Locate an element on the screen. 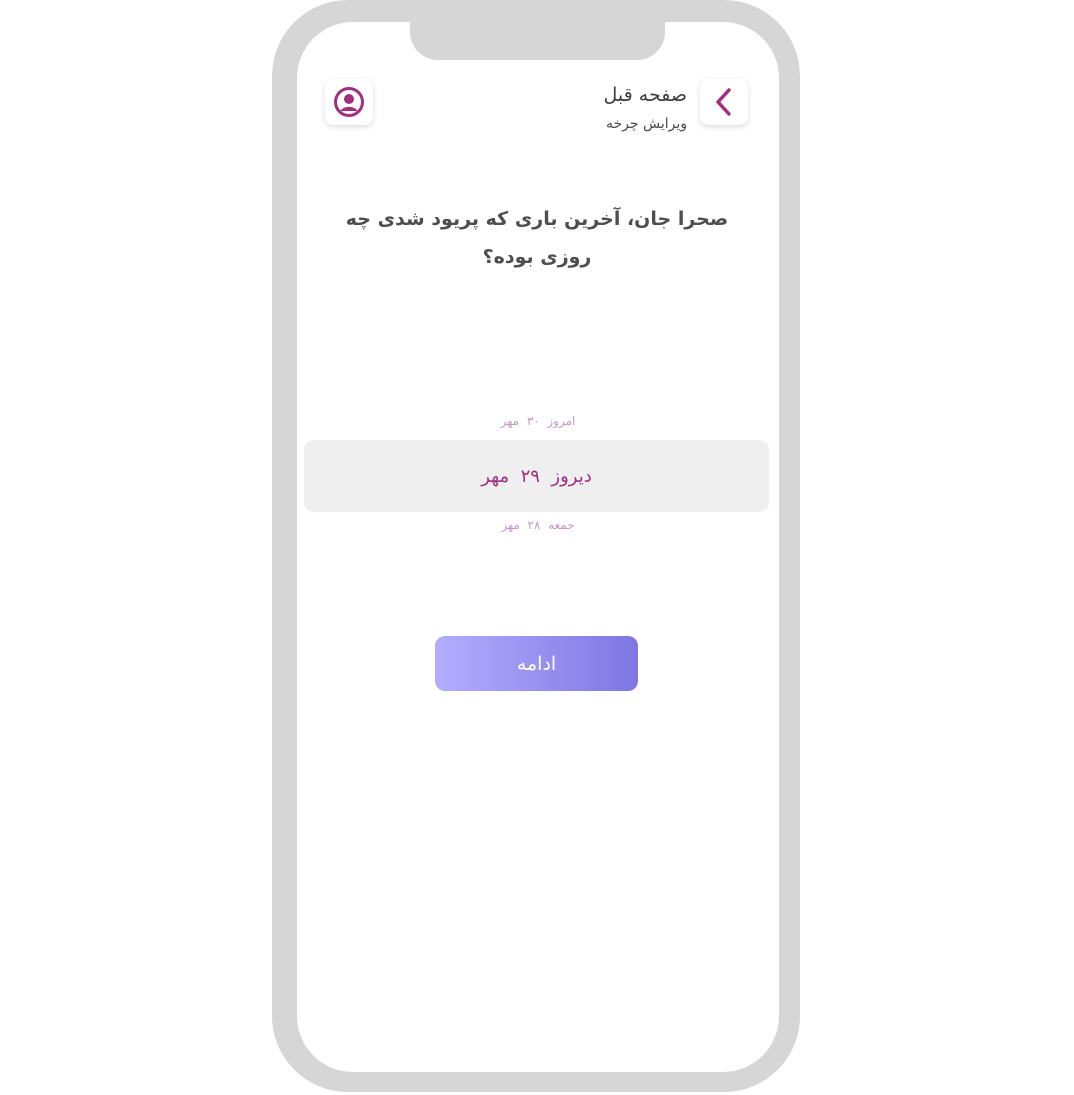  back-button is located at coordinates (724, 102).